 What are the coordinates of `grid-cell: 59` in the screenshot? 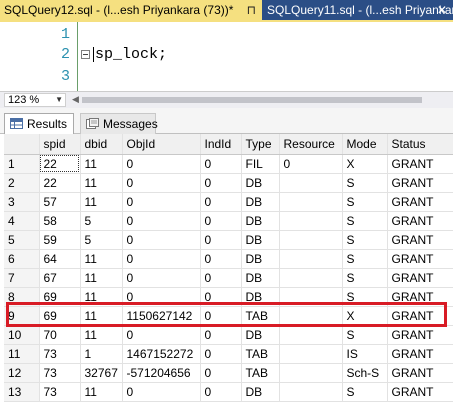 It's located at (60, 240).